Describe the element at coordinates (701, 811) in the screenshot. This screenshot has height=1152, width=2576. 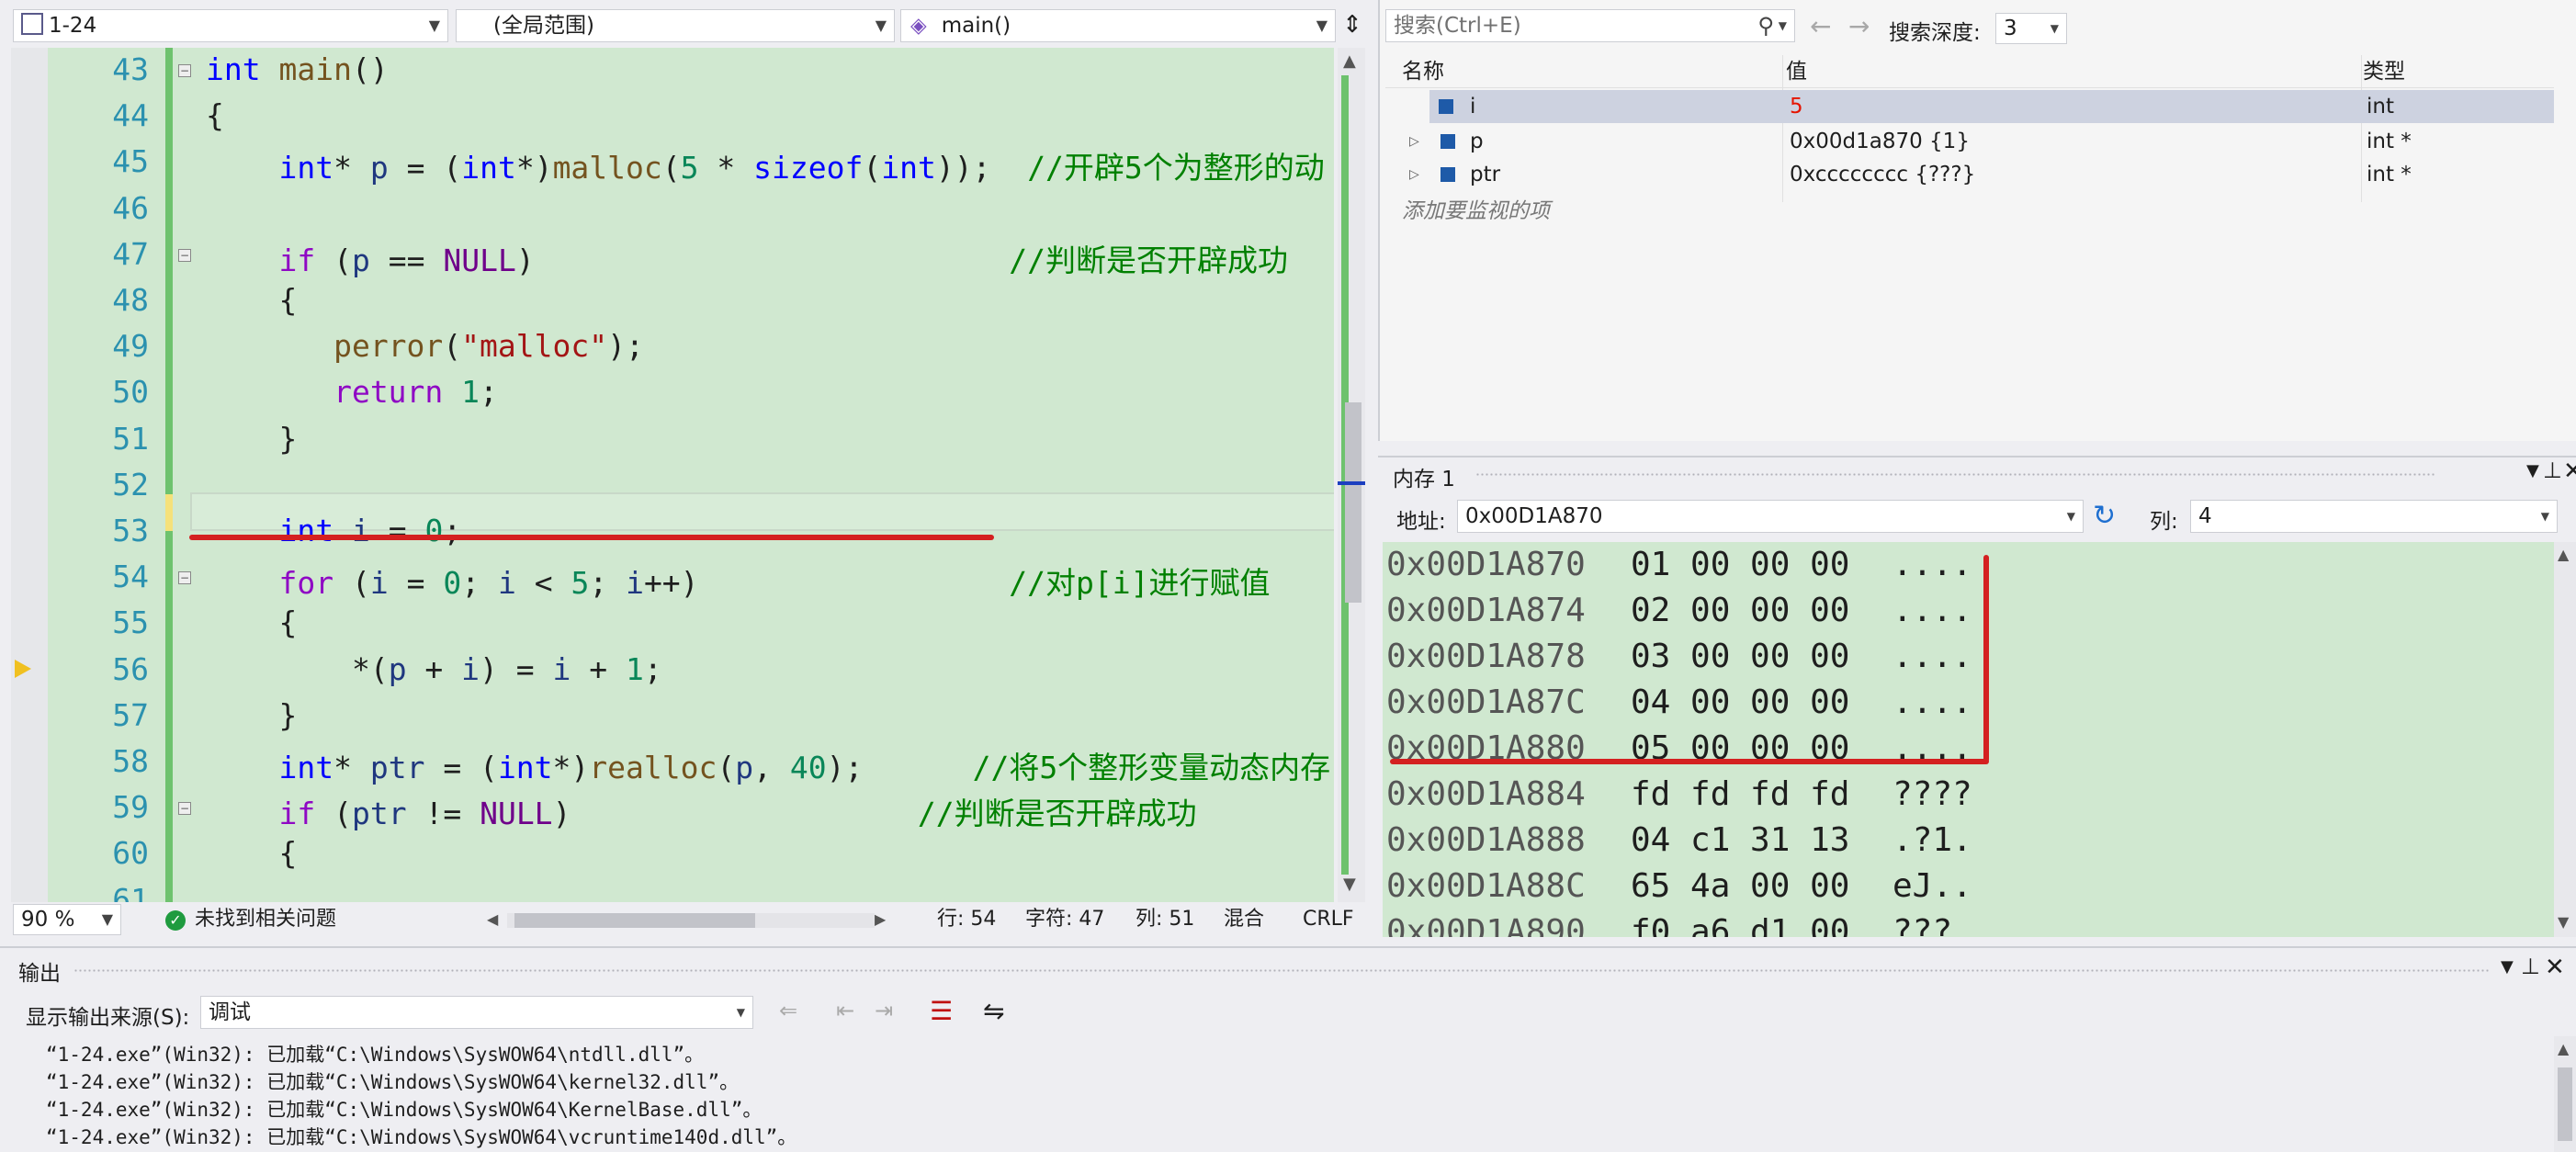
I see `code-line: if (ptr != NULL) //判断是否开辟成功` at that location.